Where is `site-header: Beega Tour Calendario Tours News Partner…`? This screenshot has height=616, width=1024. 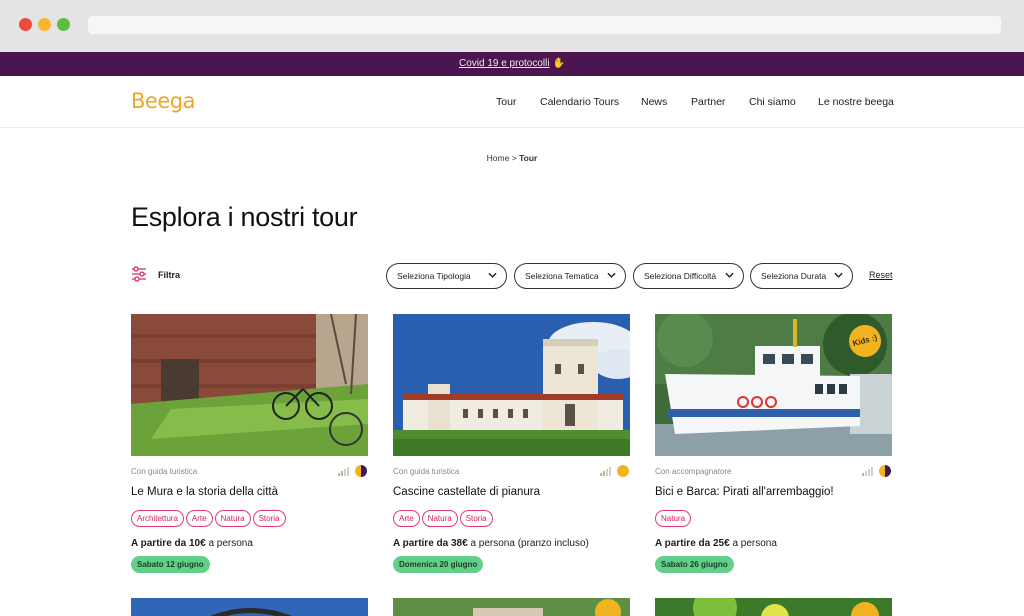
site-header: Beega Tour Calendario Tours News Partner… is located at coordinates (512, 102).